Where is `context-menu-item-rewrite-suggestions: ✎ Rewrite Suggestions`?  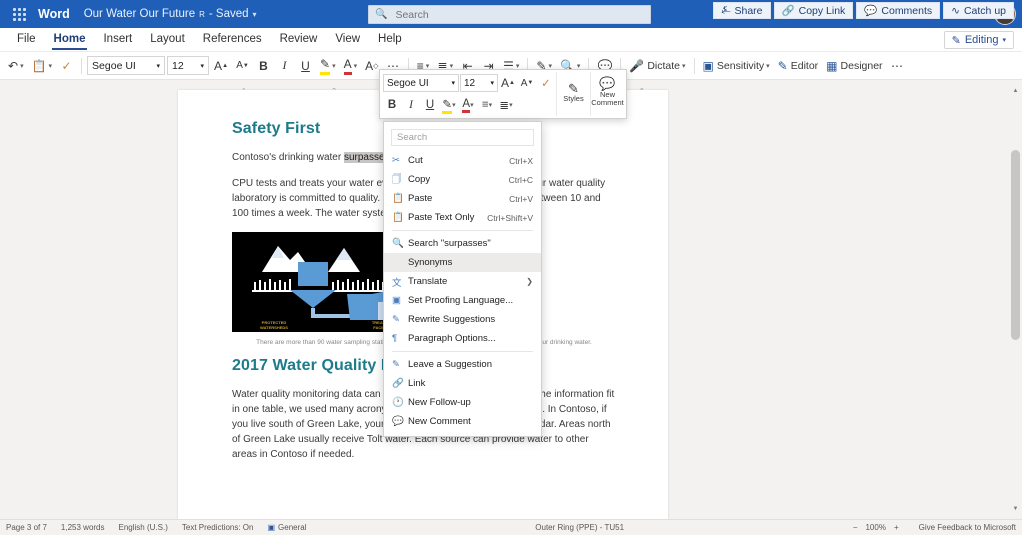 context-menu-item-rewrite-suggestions: ✎ Rewrite Suggestions is located at coordinates (462, 319).